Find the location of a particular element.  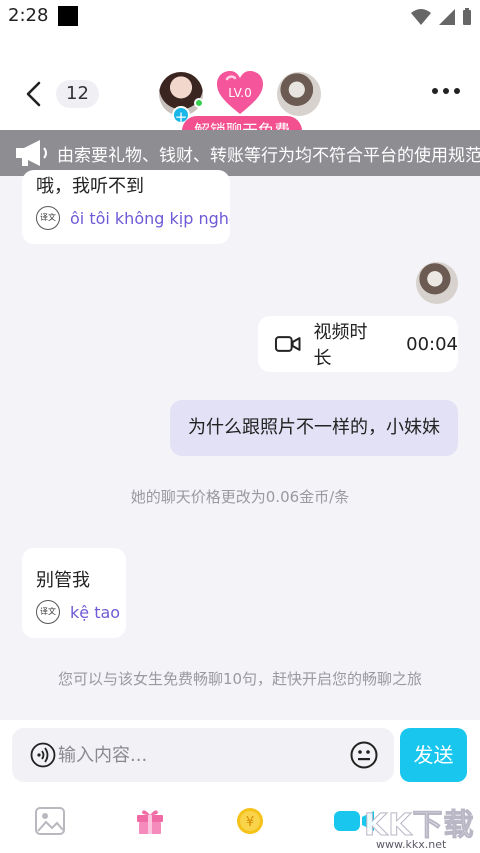

send-button: 发送 is located at coordinates (433, 755).